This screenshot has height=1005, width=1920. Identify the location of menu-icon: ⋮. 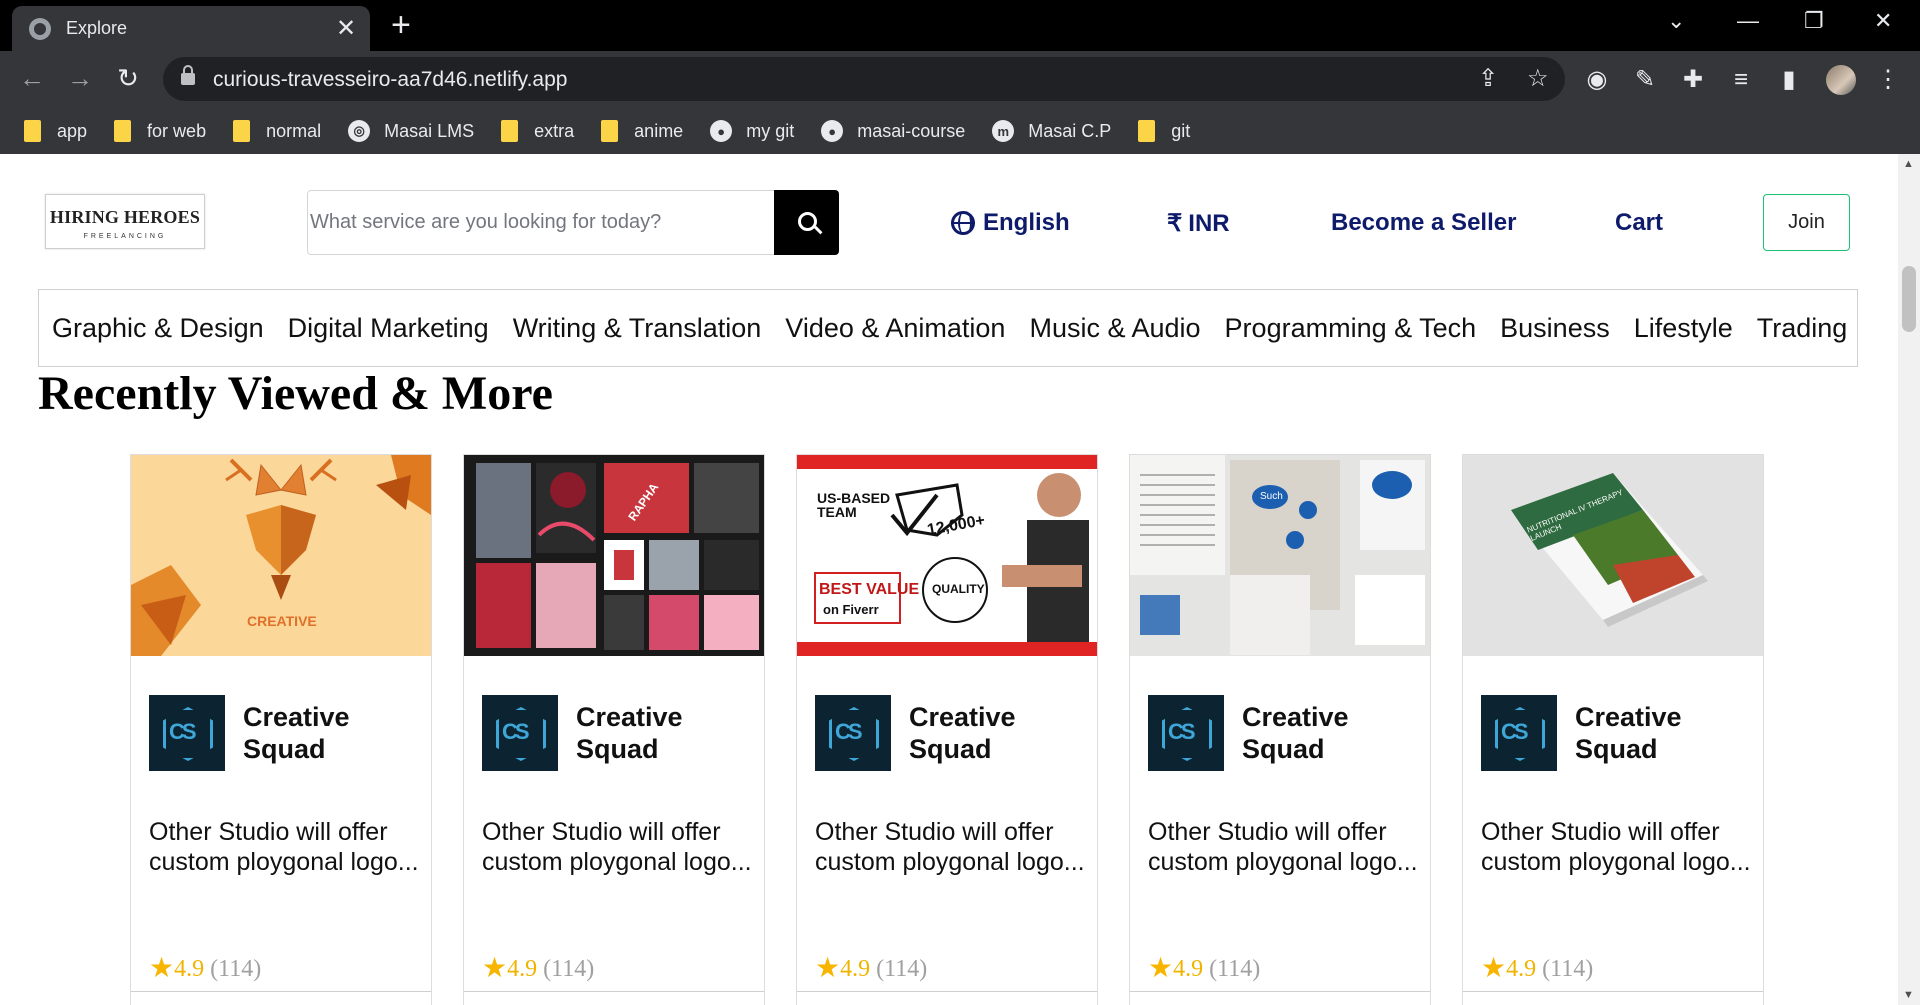
(1888, 80).